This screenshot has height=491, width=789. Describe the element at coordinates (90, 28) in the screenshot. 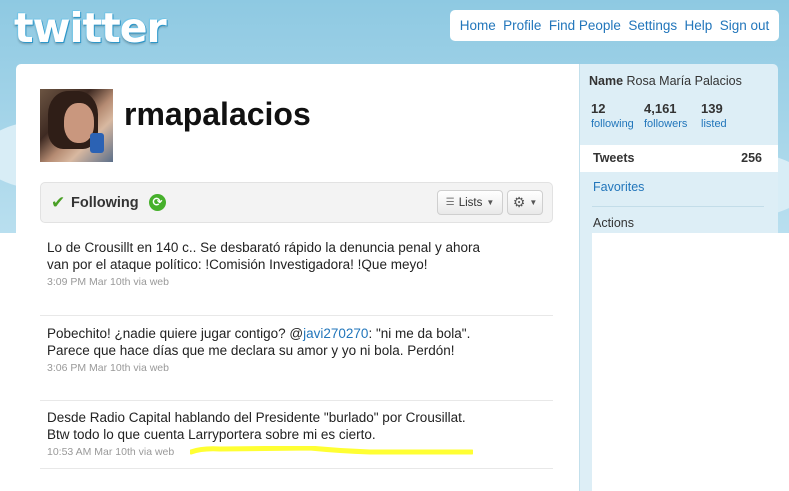

I see `twitter-logo: twitter` at that location.